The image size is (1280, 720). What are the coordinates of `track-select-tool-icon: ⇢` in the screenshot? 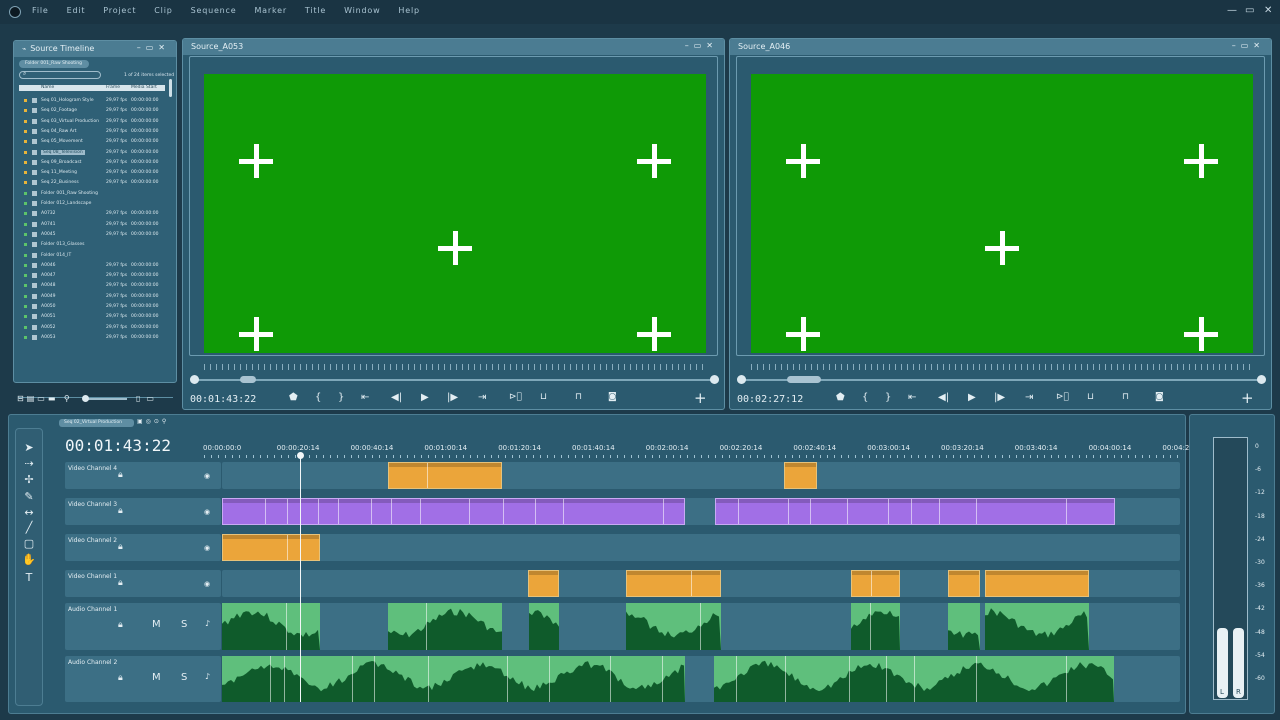 It's located at (29, 463).